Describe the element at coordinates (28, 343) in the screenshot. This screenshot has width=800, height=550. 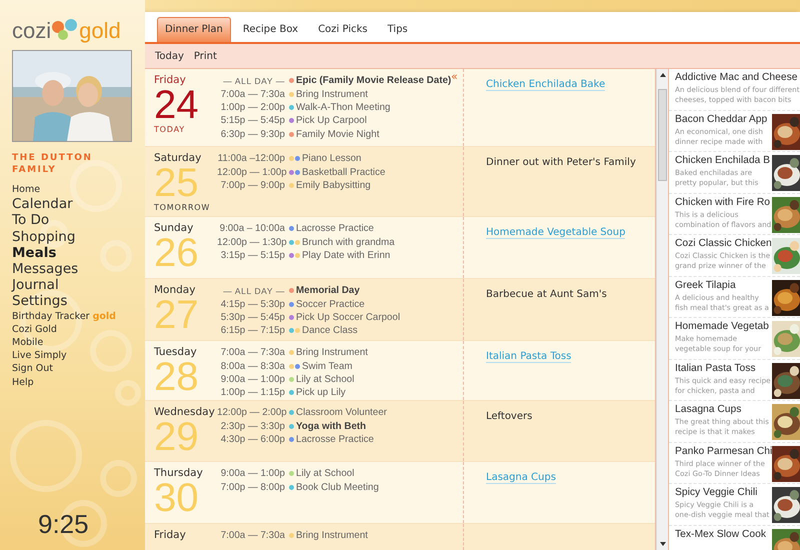
I see `nav-link: Mobile` at that location.